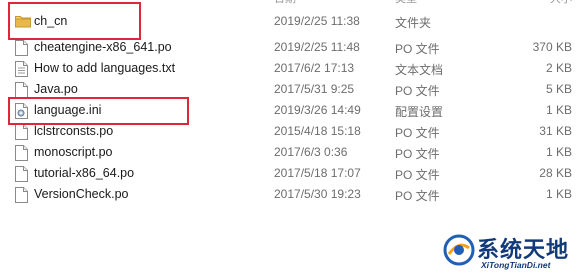 This screenshot has height=278, width=579. What do you see at coordinates (317, 47) in the screenshot?
I see `file-modified: 2019/2/25 11:48` at bounding box center [317, 47].